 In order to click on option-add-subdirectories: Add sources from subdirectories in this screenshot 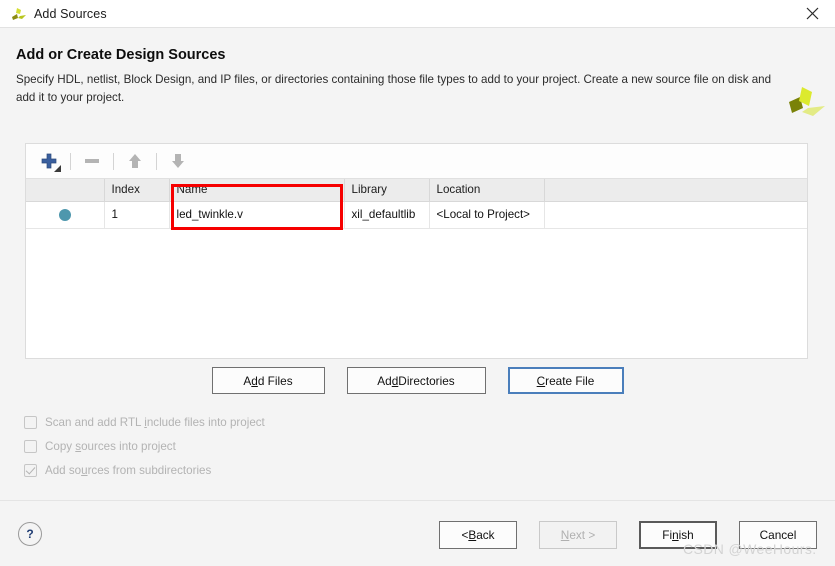, I will do `click(224, 470)`.